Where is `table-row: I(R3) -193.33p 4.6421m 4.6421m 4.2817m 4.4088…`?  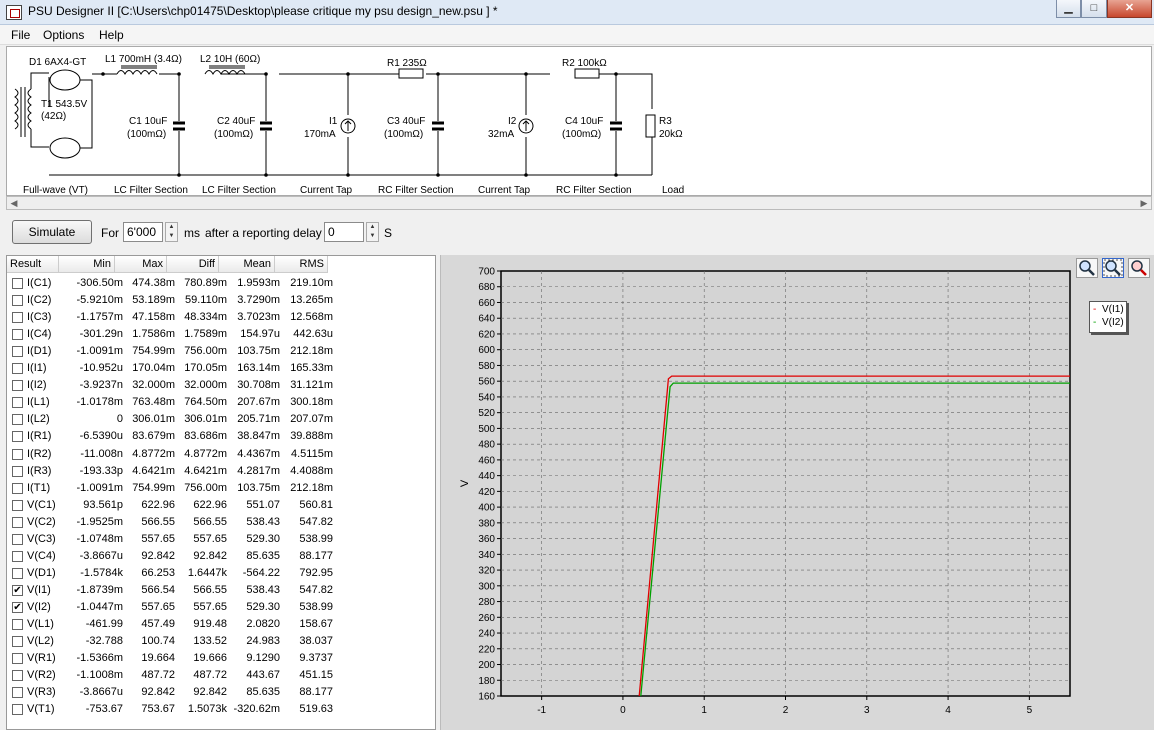 table-row: I(R3) -193.33p 4.6421m 4.6421m 4.2817m 4.4088… is located at coordinates (221, 471).